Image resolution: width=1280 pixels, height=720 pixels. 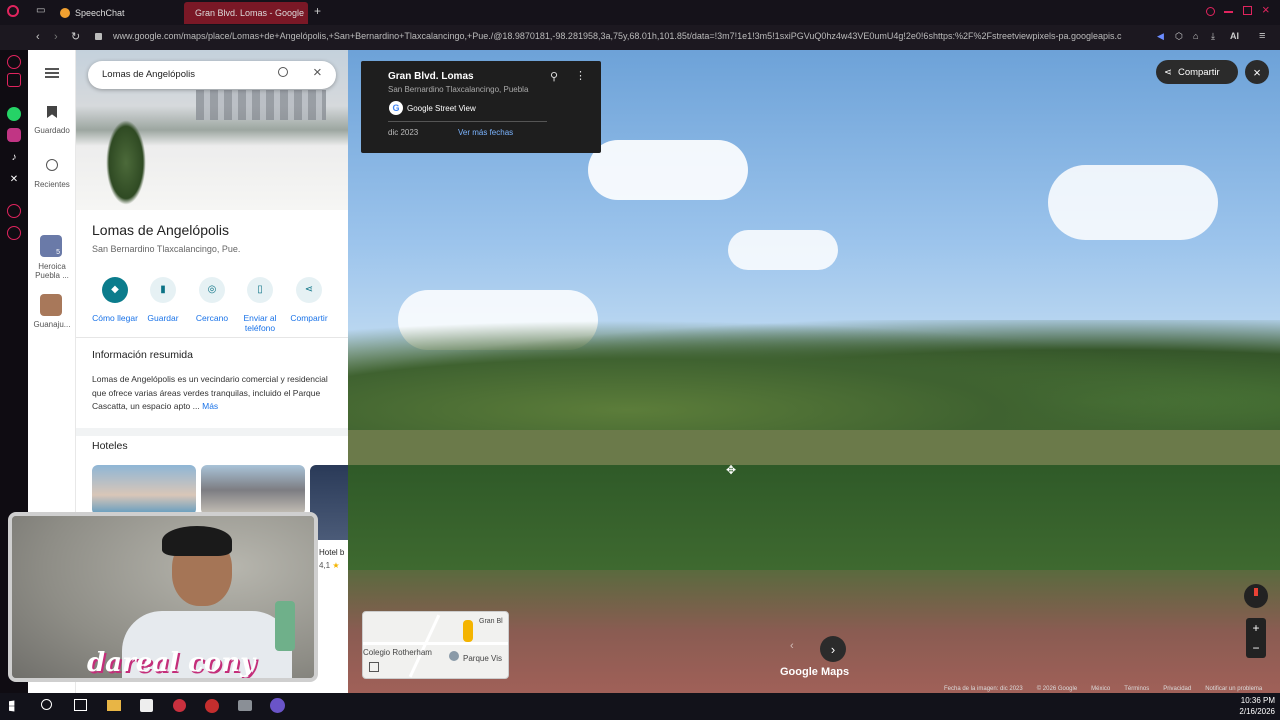 I want to click on share-icon: ⋖, so click(x=1168, y=72).